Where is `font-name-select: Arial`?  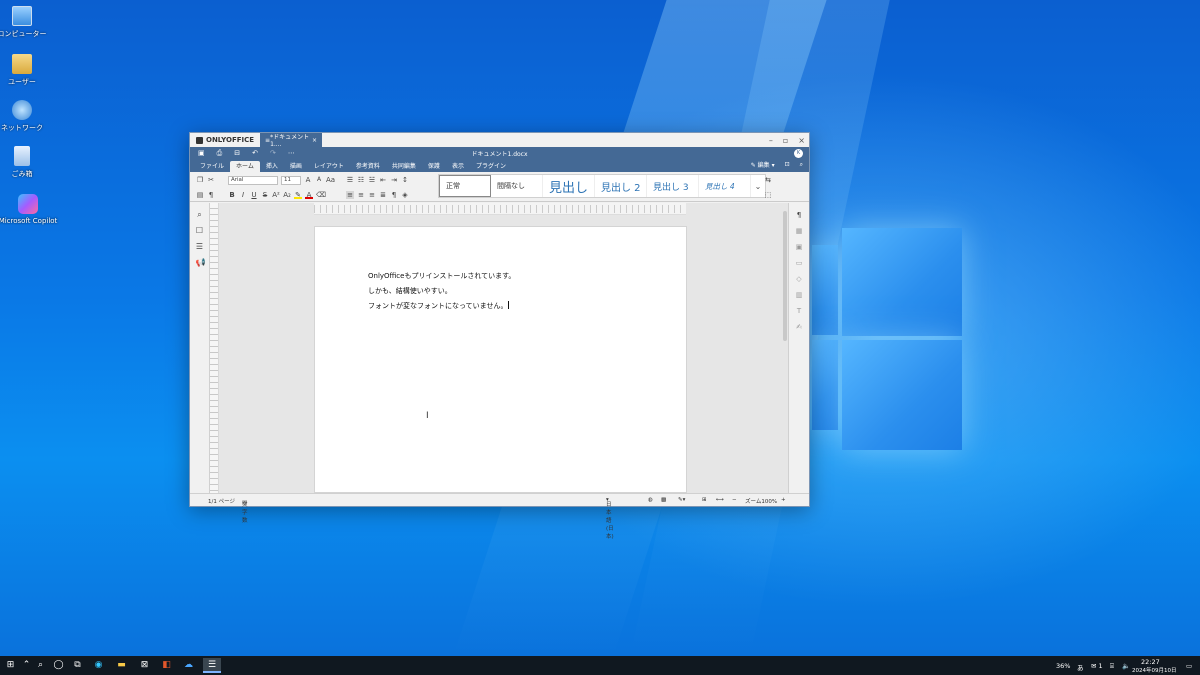 font-name-select: Arial is located at coordinates (253, 180).